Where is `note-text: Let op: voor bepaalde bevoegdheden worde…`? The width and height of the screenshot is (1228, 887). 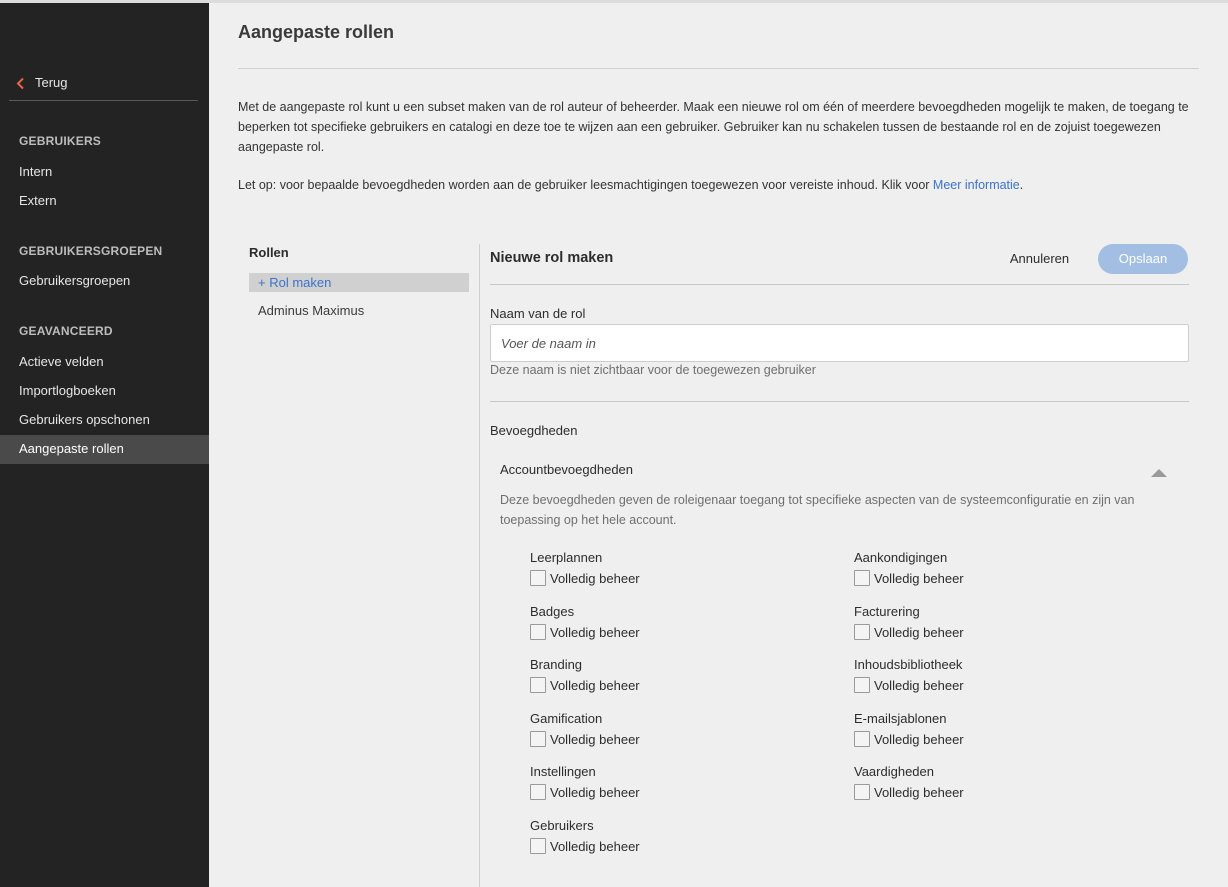 note-text: Let op: voor bepaalde bevoegdheden worde… is located at coordinates (719, 185).